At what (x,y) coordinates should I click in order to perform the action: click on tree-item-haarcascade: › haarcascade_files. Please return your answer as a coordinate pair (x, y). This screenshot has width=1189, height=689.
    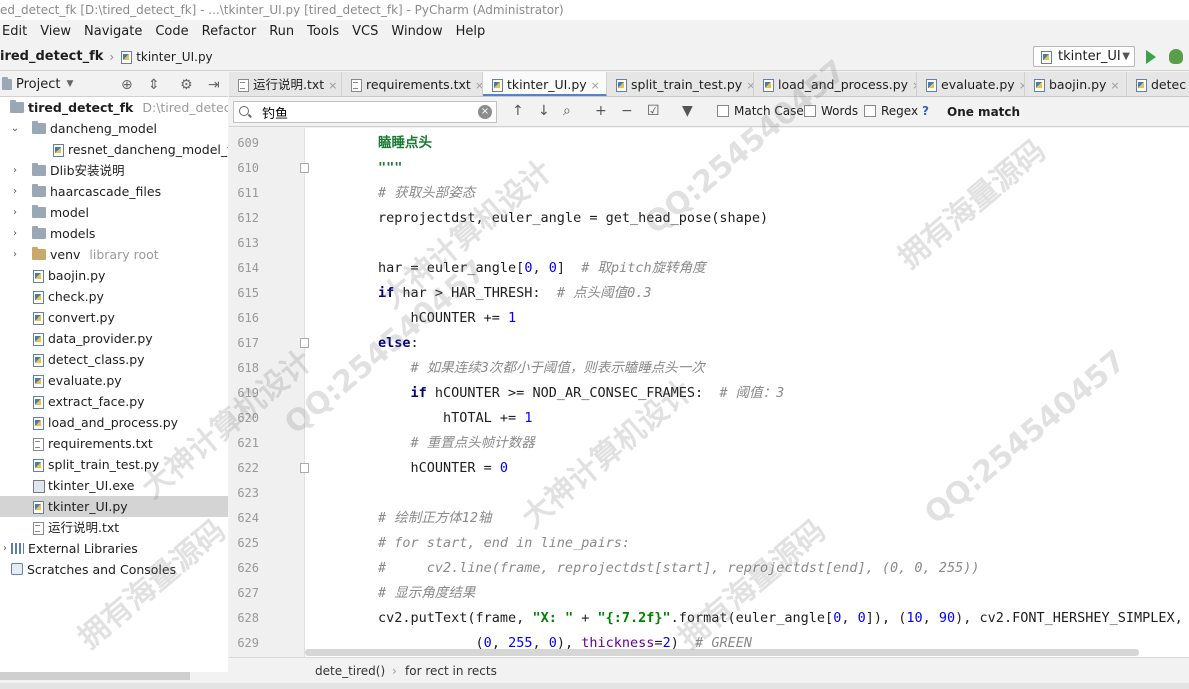
    Looking at the image, I should click on (114, 191).